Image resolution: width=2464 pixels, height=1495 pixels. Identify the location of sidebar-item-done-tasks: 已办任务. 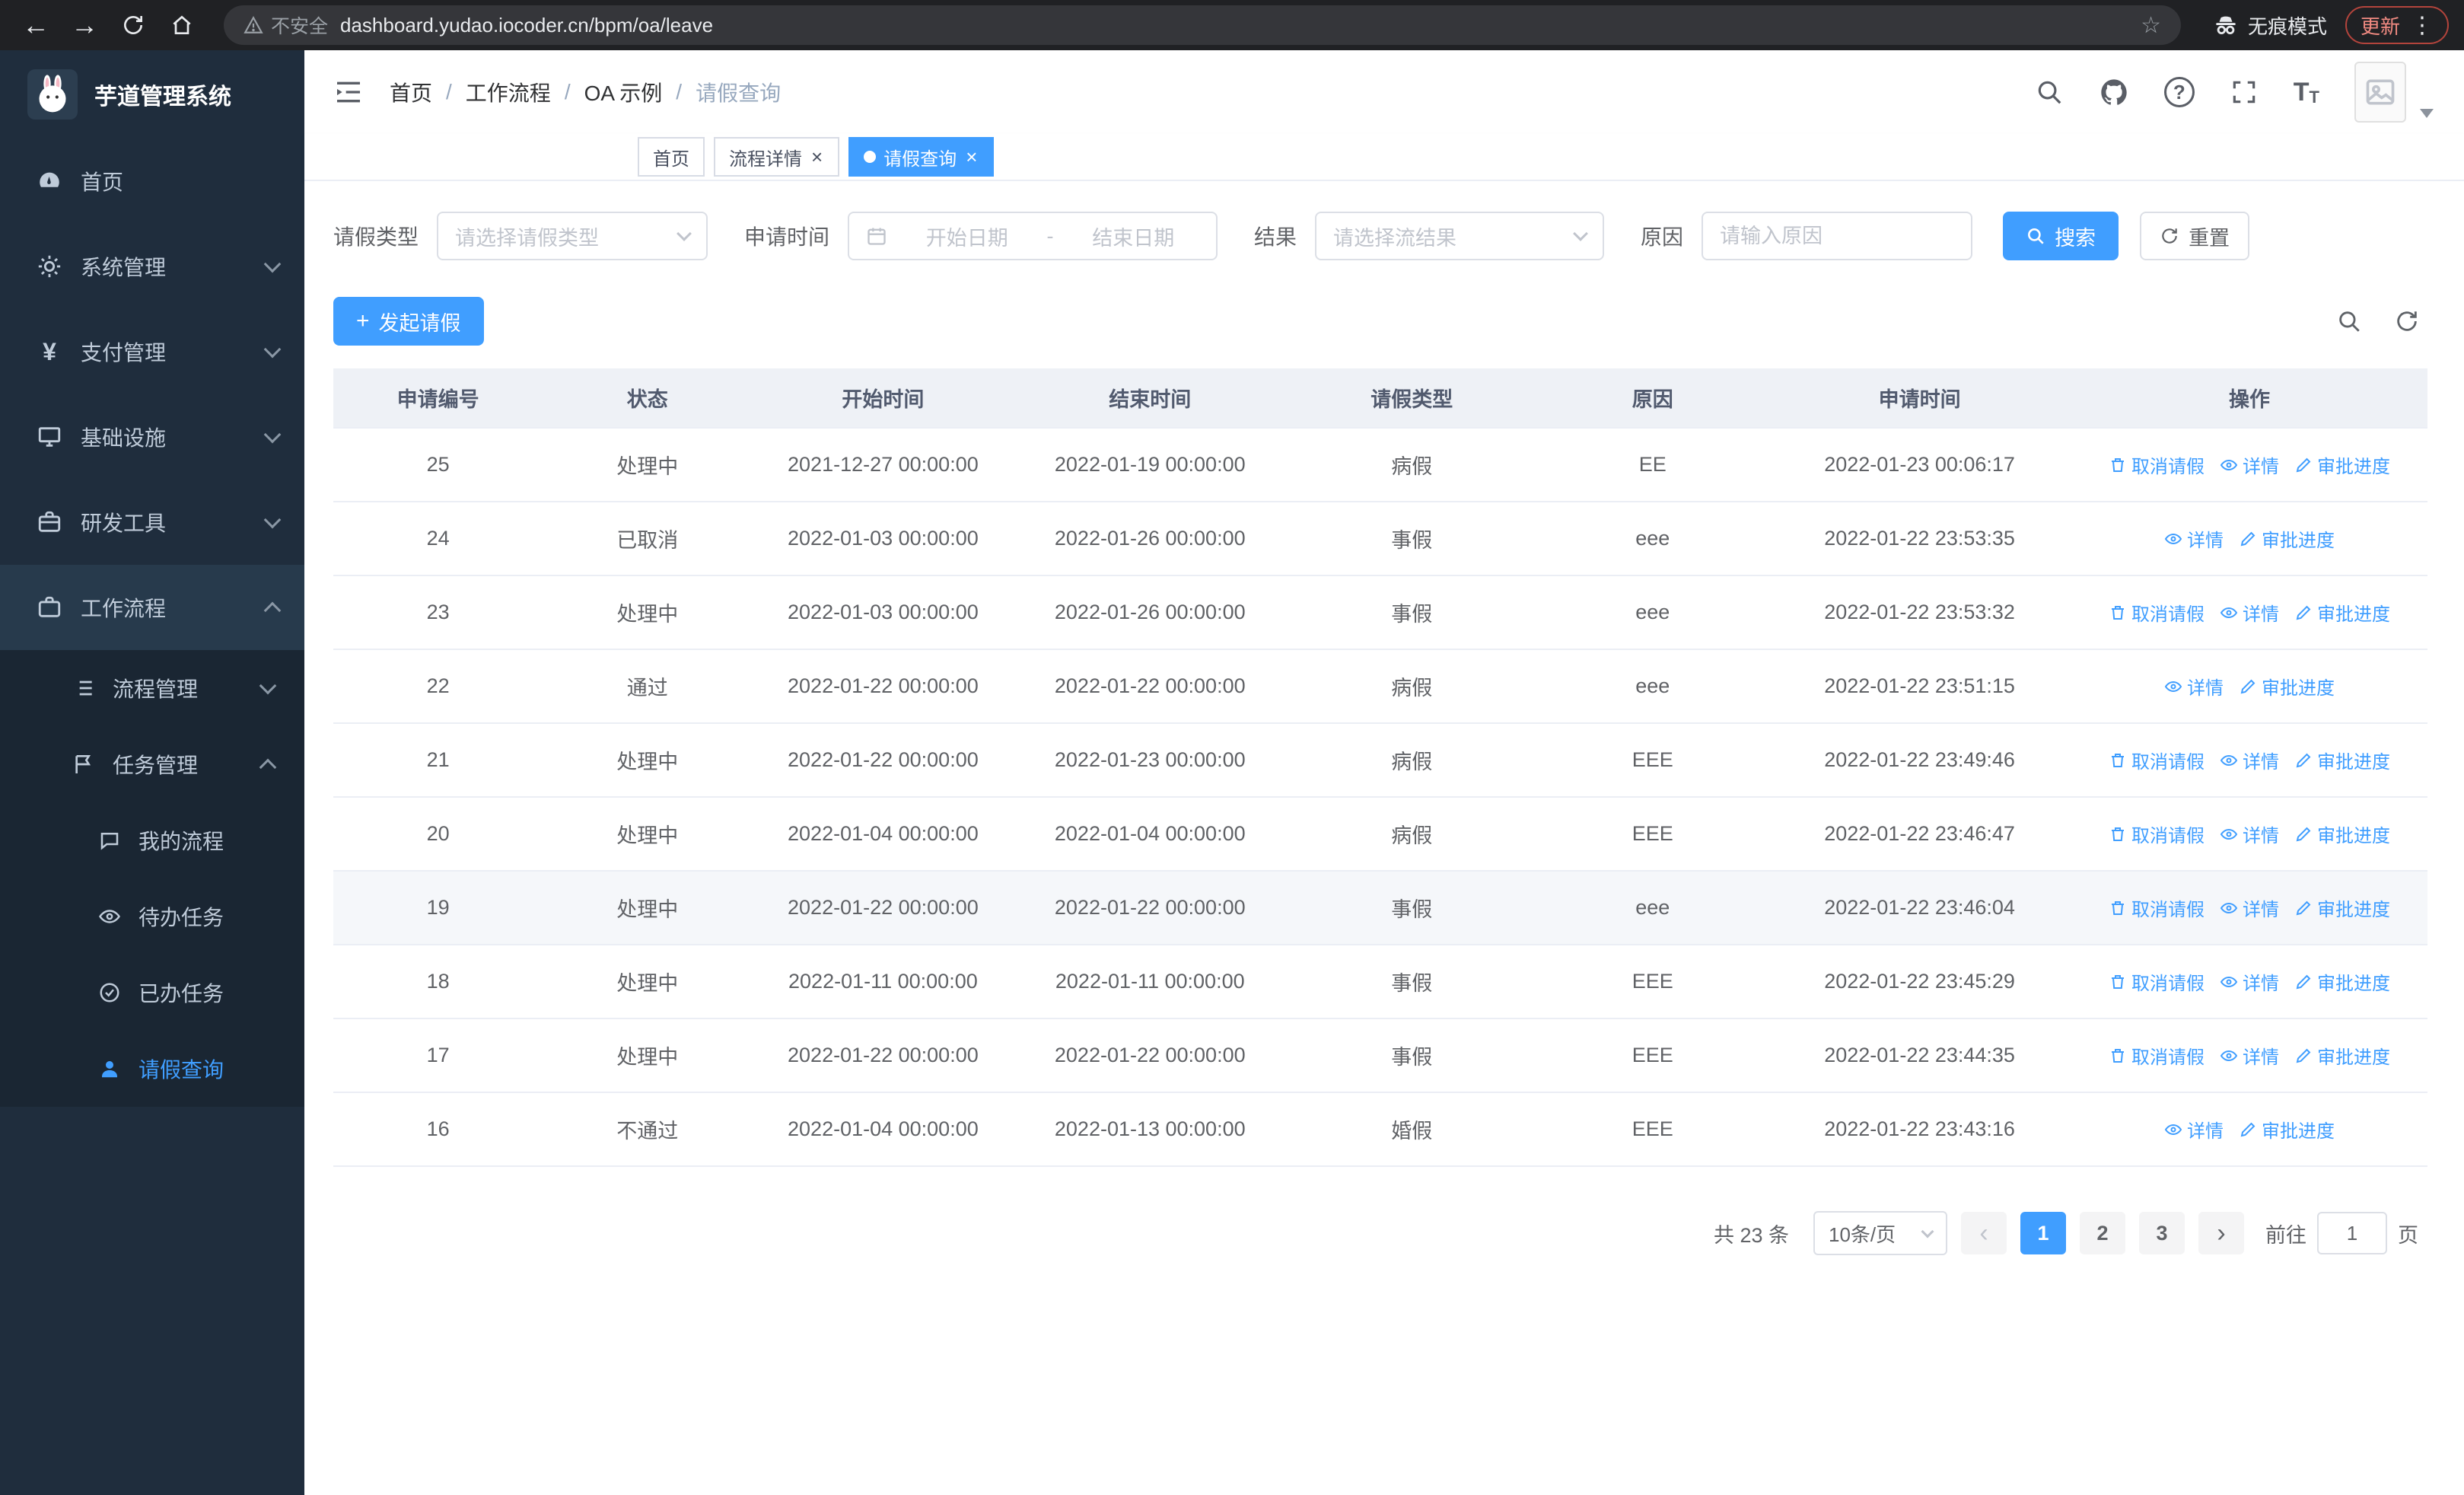
(152, 993).